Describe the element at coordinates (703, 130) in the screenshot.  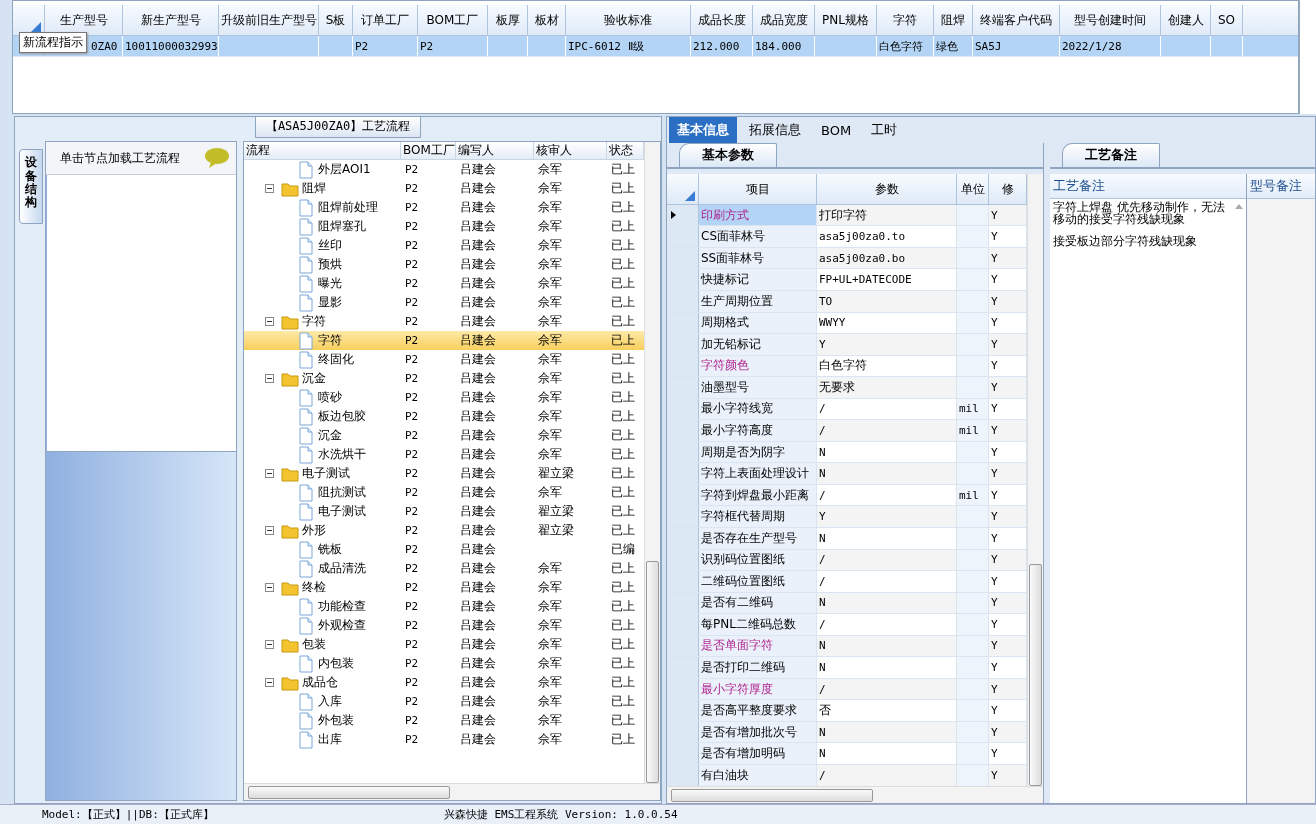
I see `tab: 基本信息` at that location.